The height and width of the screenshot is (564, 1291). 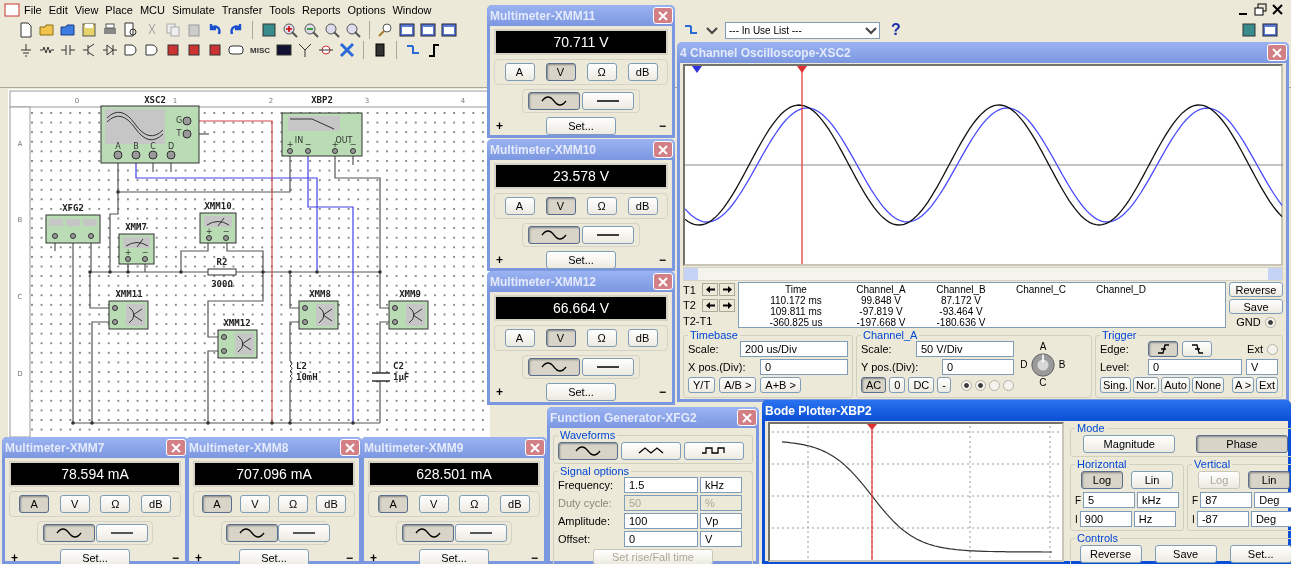 What do you see at coordinates (780, 385) in the screenshot?
I see `display-mode-button: A+B >` at bounding box center [780, 385].